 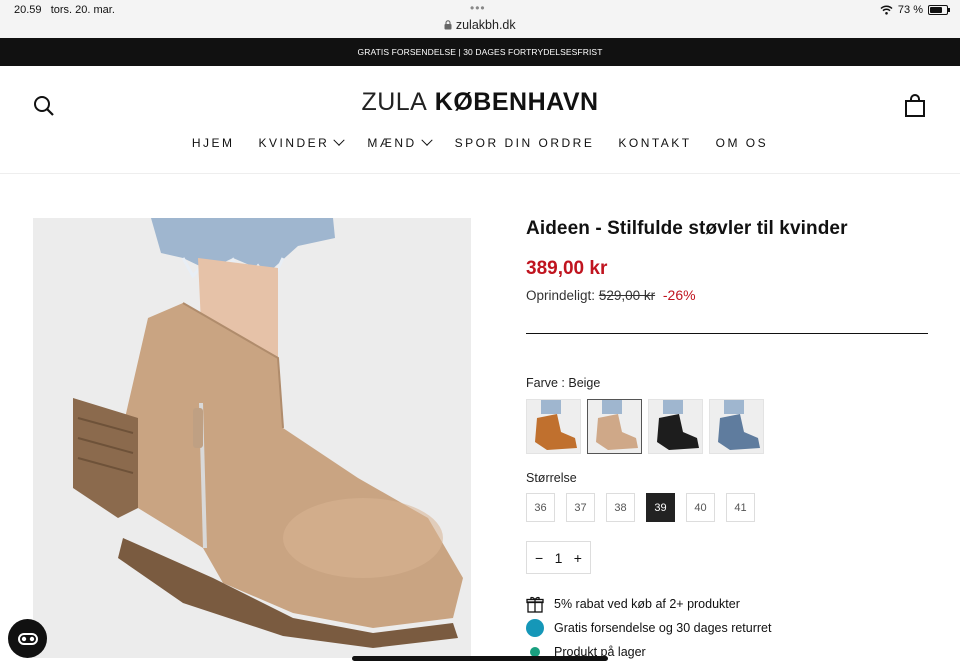 What do you see at coordinates (580, 507) in the screenshot?
I see `size-37: 37` at bounding box center [580, 507].